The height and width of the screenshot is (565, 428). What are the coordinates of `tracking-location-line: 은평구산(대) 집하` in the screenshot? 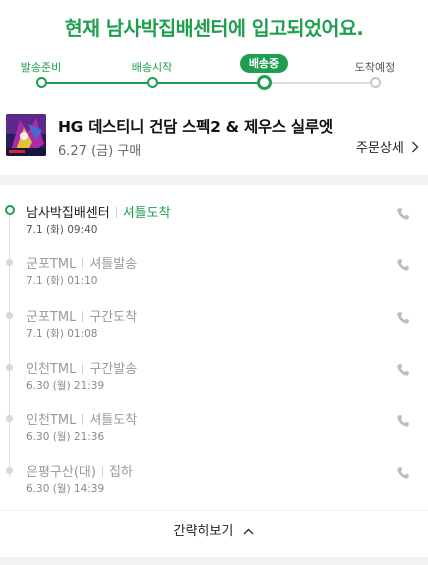 It's located at (79, 470).